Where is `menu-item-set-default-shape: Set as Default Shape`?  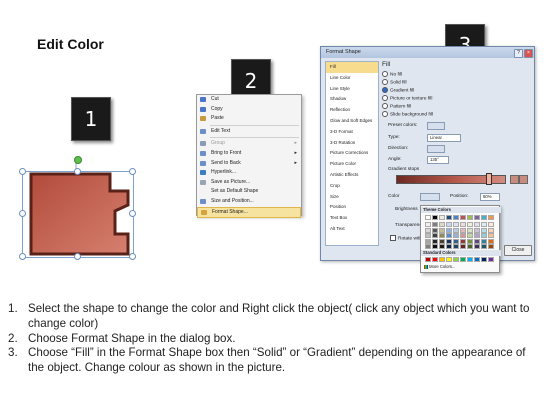
menu-item-set-default-shape: Set as Default Shape is located at coordinates (249, 192).